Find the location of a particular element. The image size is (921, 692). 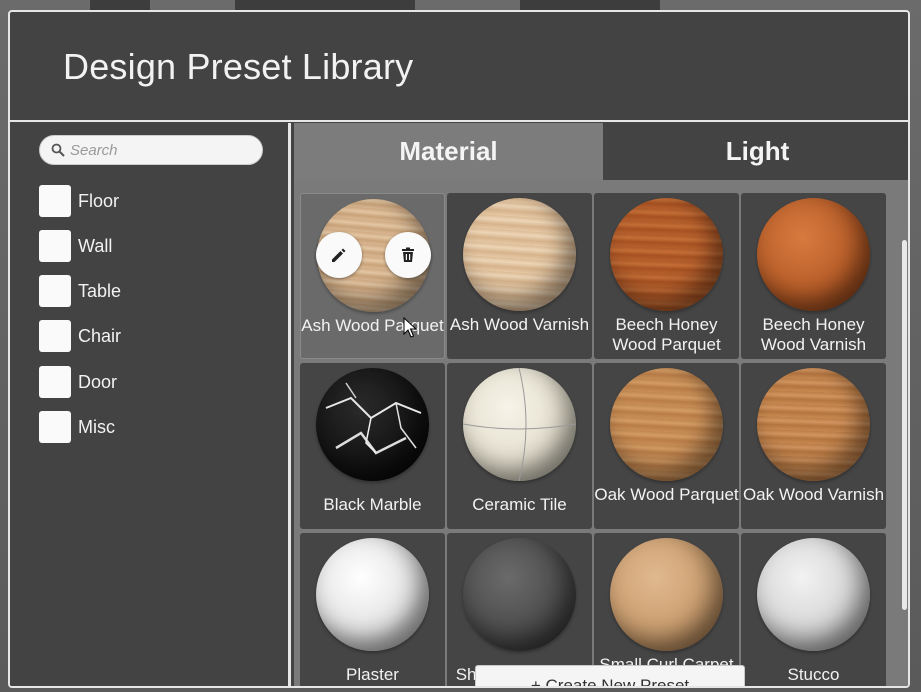

search-icon is located at coordinates (58, 150).